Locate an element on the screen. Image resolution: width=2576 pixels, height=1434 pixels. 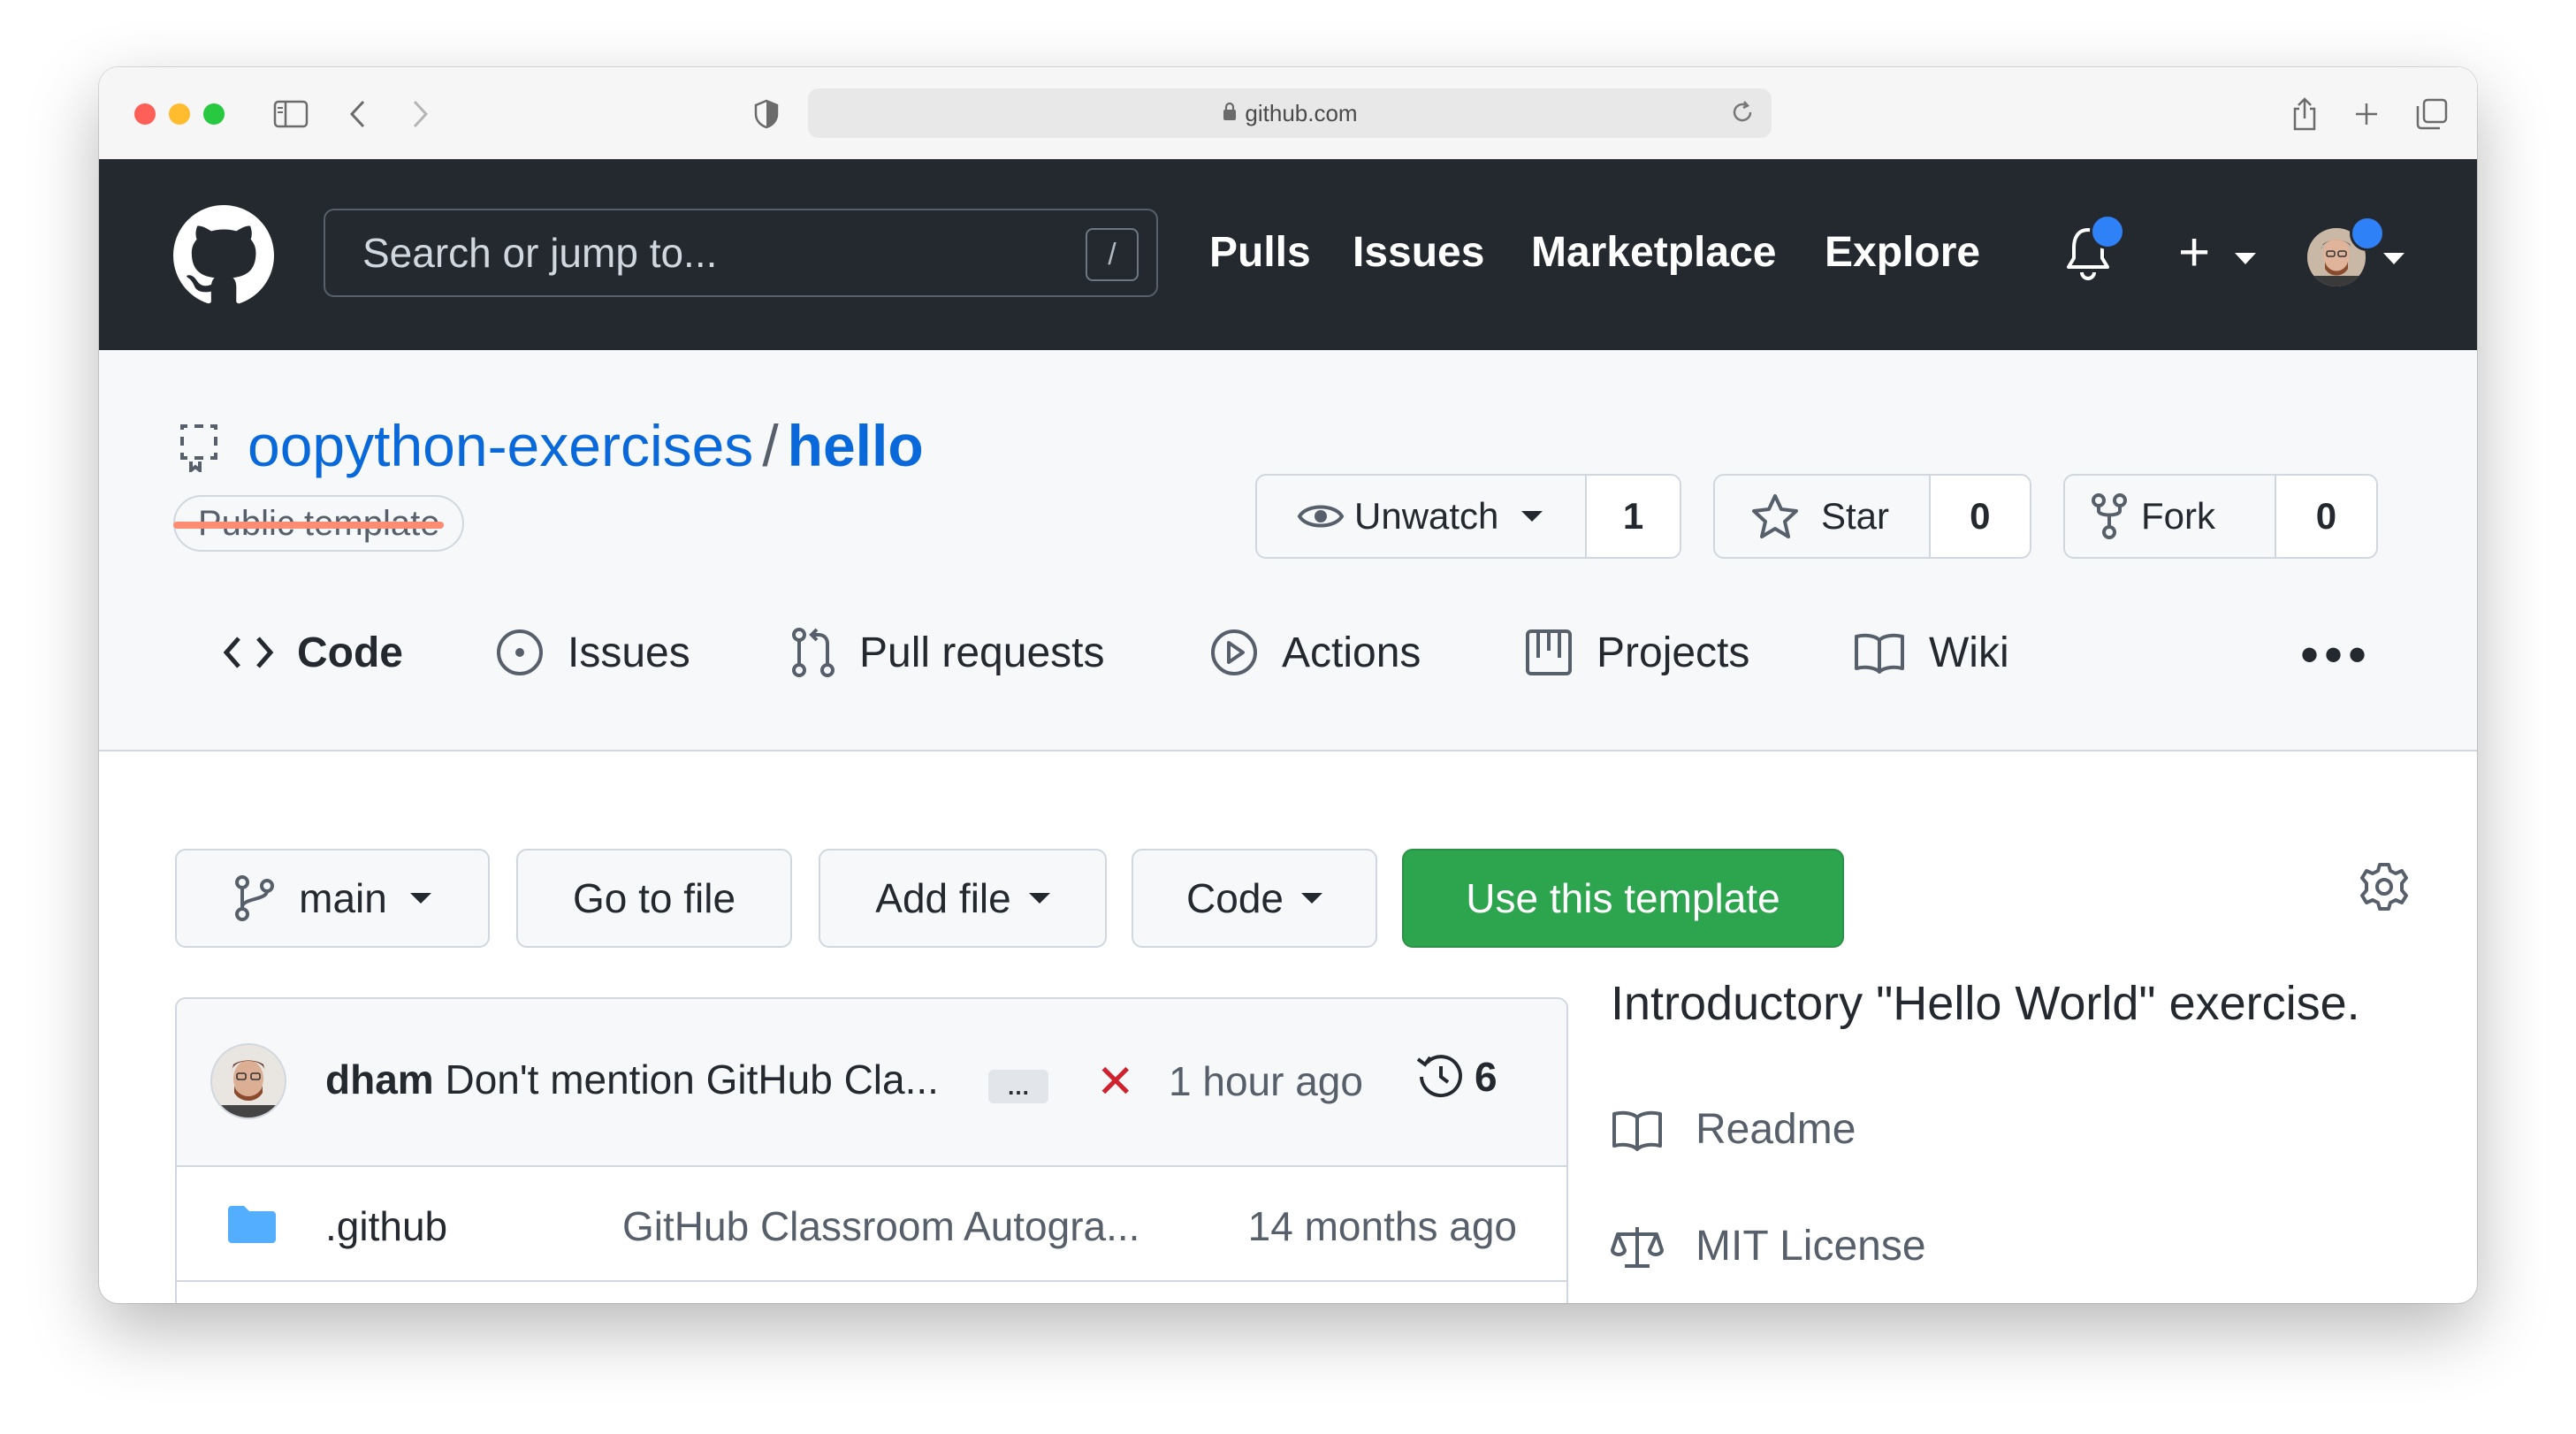
fork-icon is located at coordinates (2109, 516).